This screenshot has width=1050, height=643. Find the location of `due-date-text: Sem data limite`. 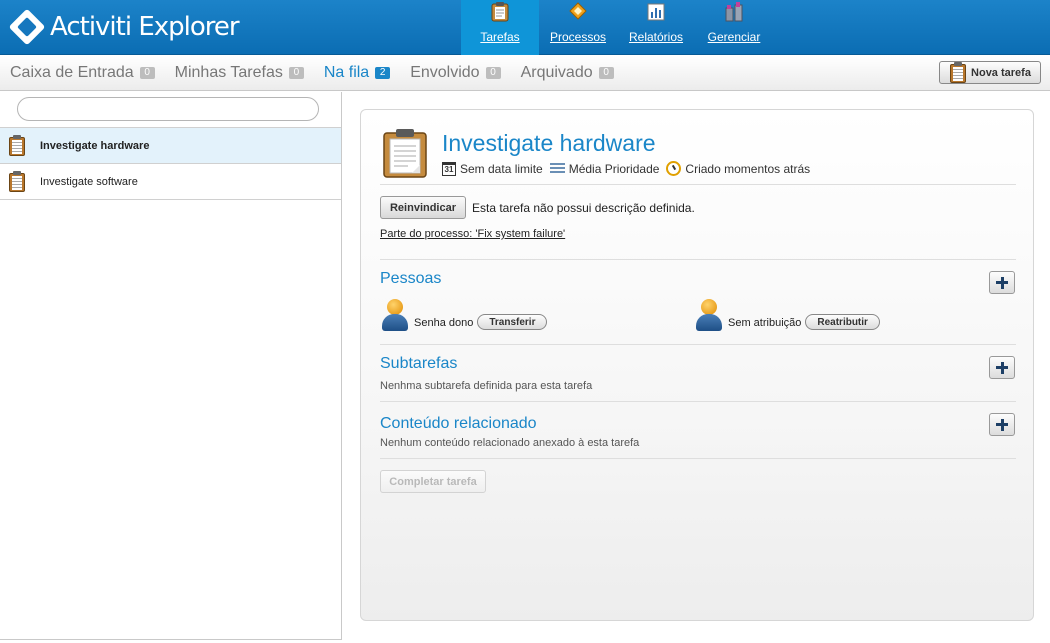

due-date-text: Sem data limite is located at coordinates (501, 168).